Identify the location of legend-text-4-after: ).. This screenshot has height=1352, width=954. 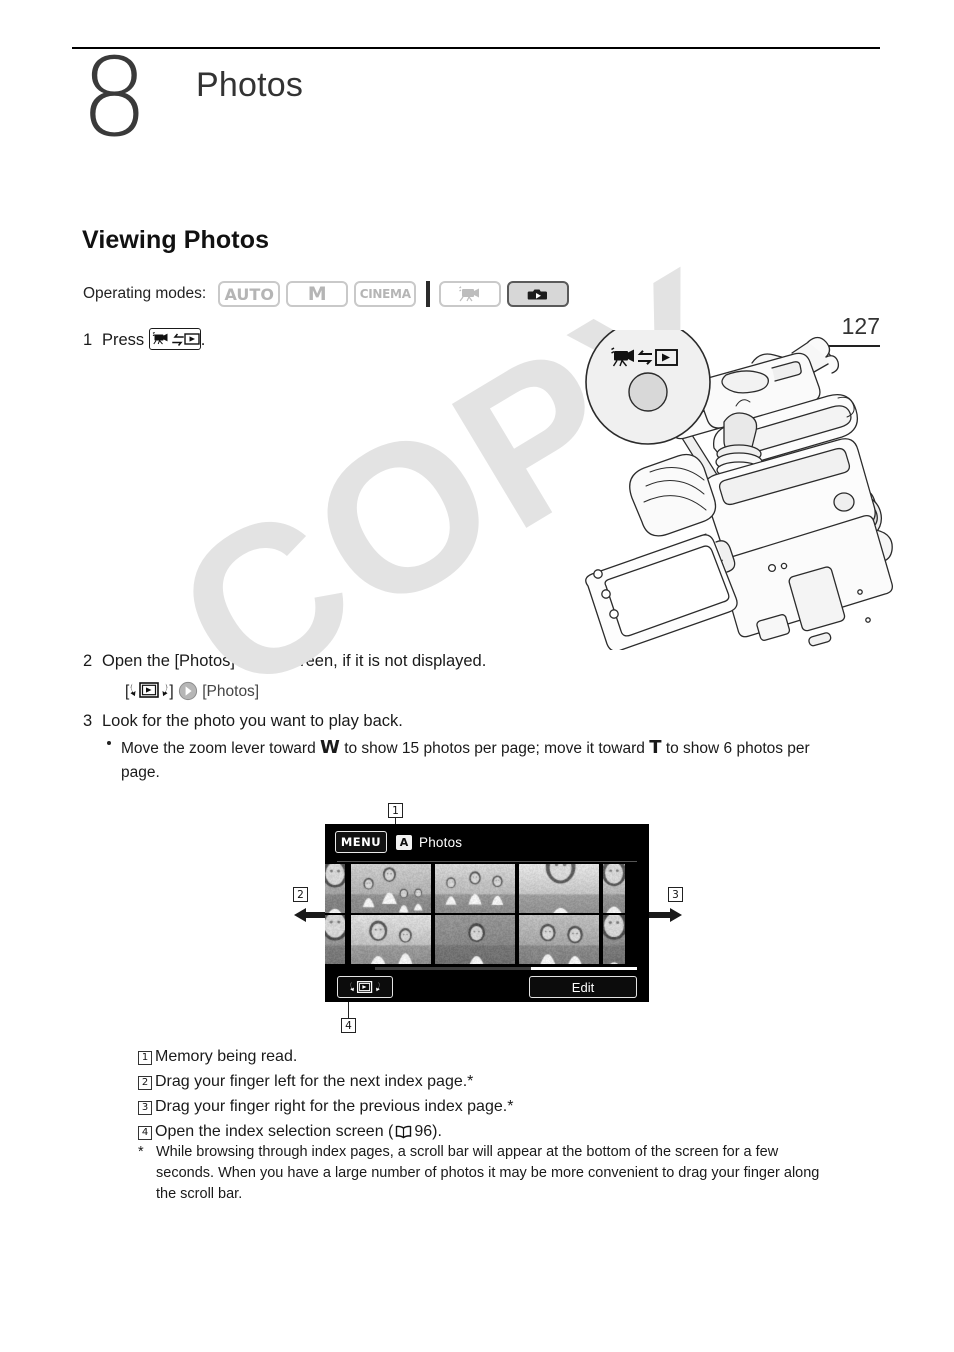
(437, 1131).